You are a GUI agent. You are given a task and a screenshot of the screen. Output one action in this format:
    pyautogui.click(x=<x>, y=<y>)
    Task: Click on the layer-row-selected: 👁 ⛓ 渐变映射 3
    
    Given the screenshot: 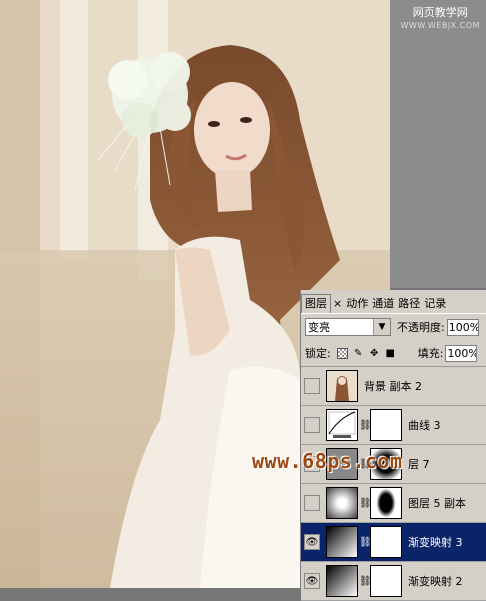 What is the action you would take?
    pyautogui.click(x=393, y=542)
    